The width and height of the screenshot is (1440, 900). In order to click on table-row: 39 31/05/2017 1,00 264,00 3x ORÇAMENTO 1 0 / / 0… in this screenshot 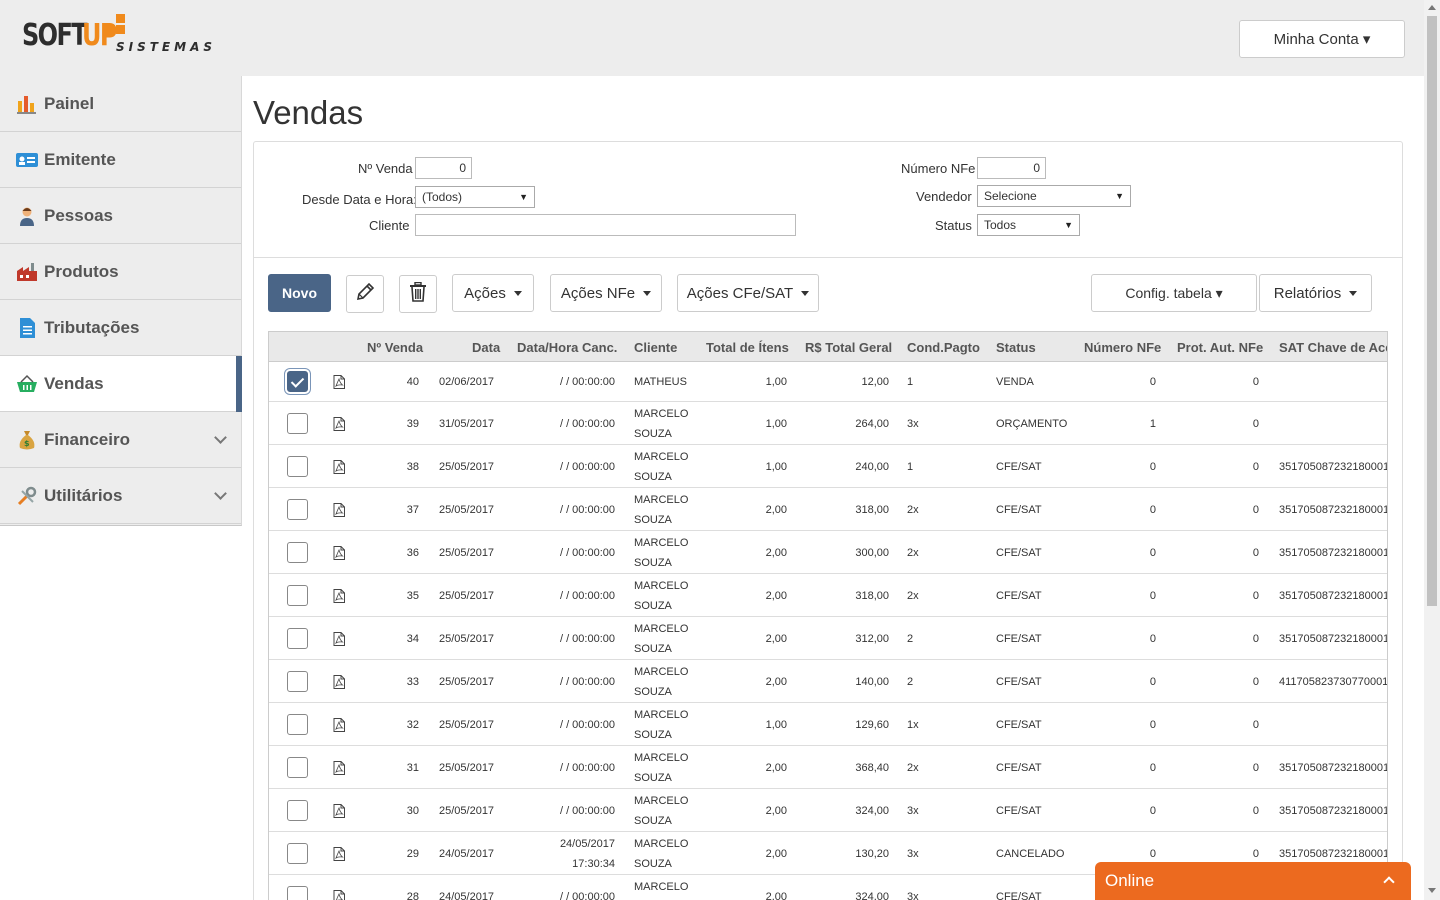, I will do `click(828, 423)`.